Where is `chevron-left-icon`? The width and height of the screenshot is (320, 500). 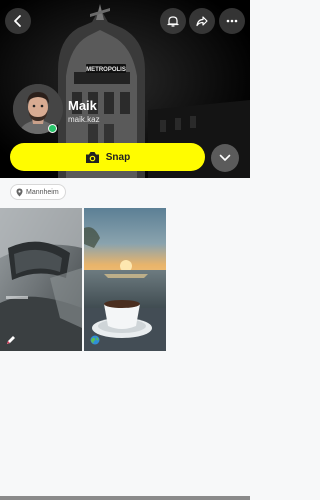 chevron-left-icon is located at coordinates (17, 21).